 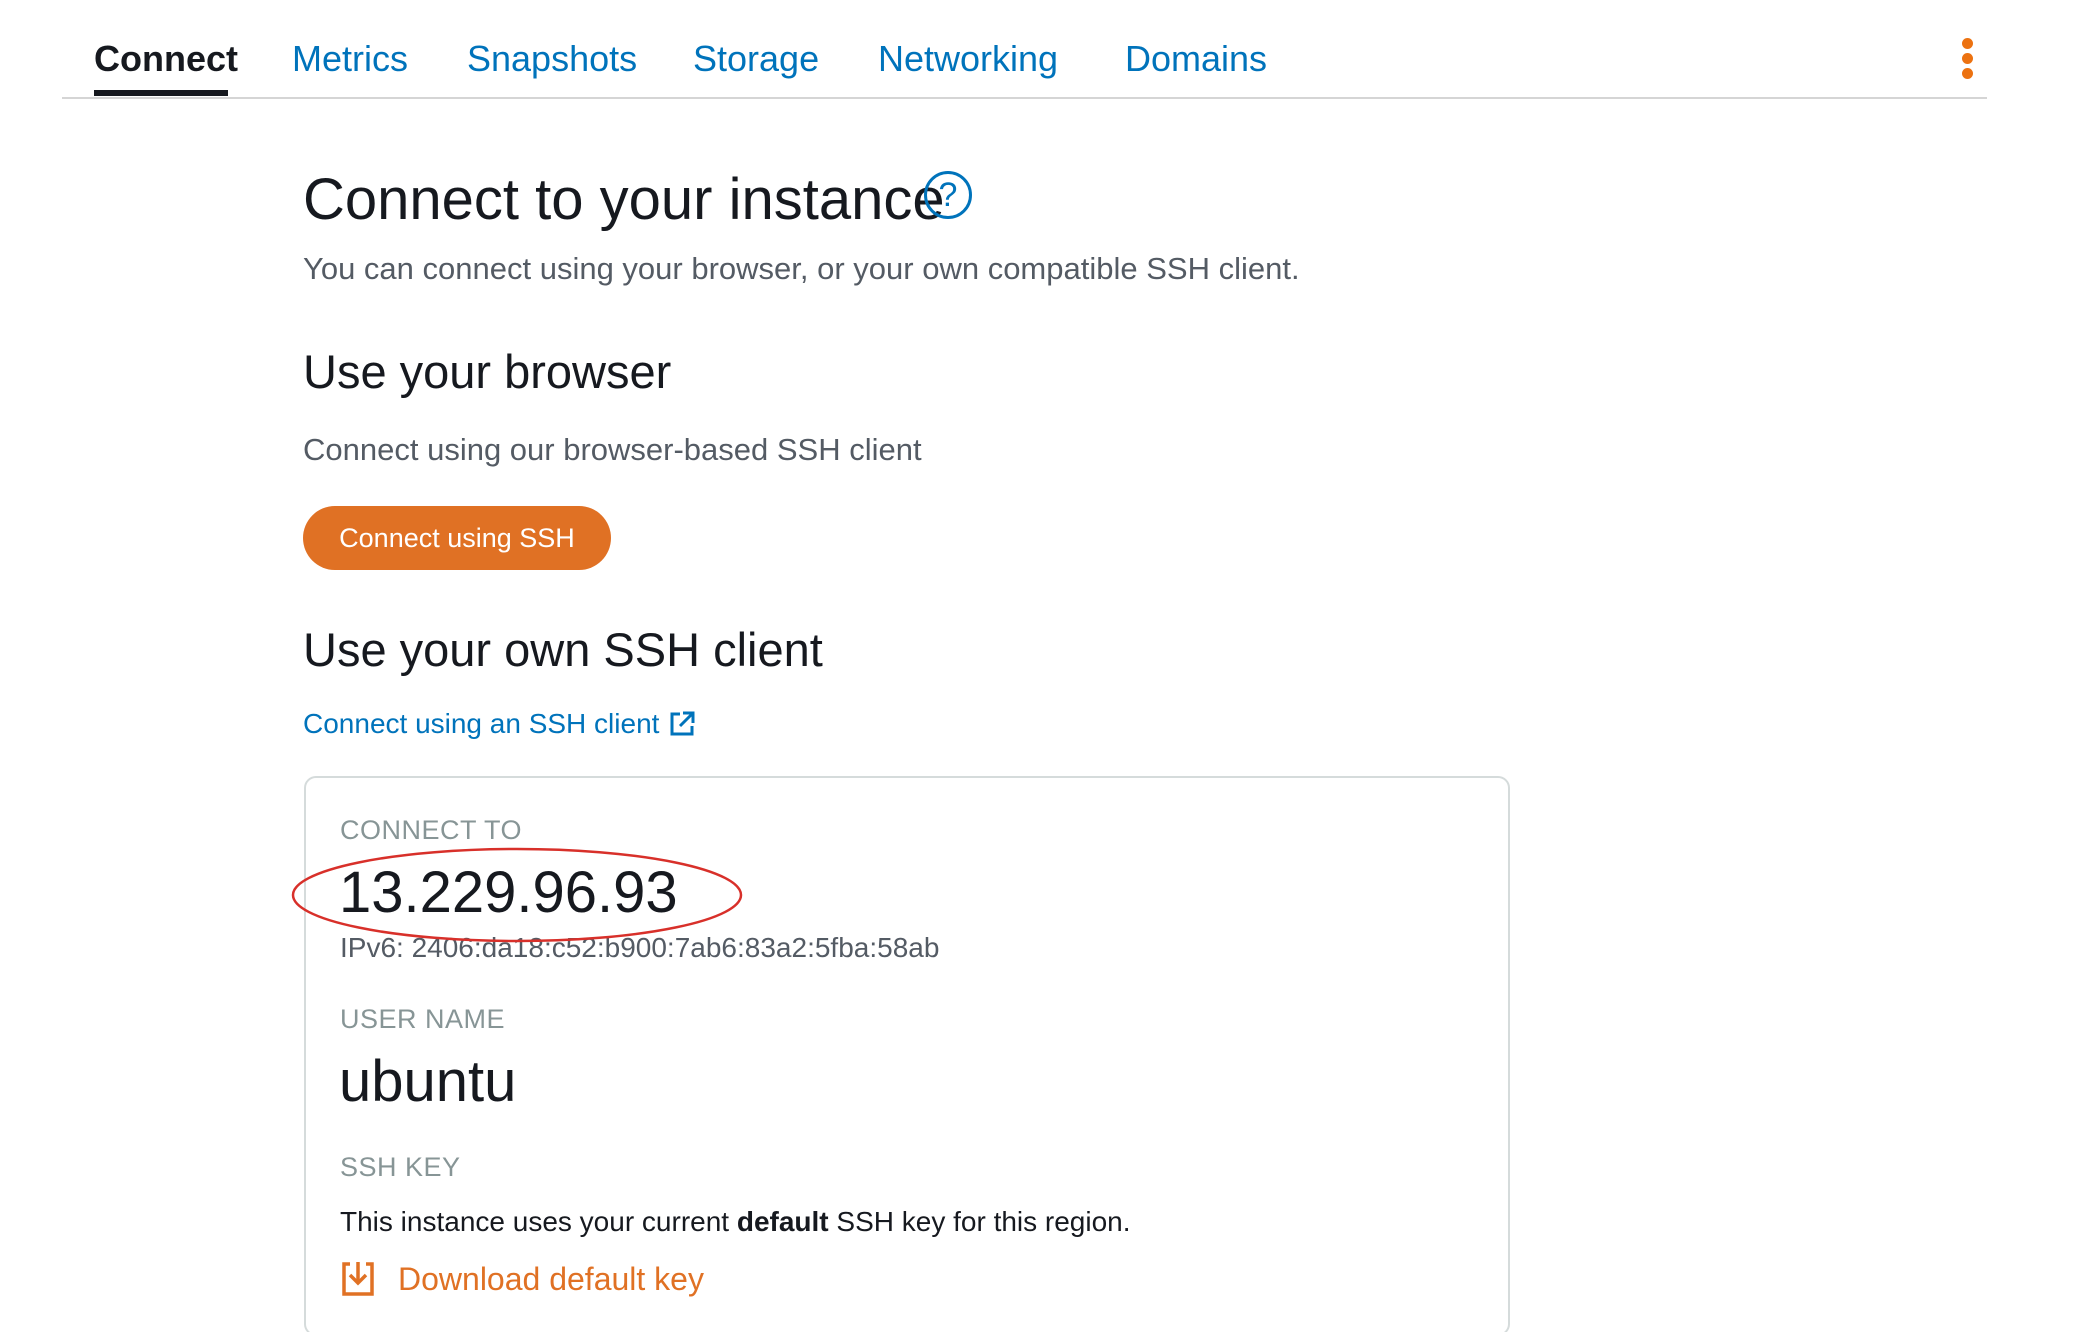 What do you see at coordinates (423, 1019) in the screenshot?
I see `user-name-label: USER NAME` at bounding box center [423, 1019].